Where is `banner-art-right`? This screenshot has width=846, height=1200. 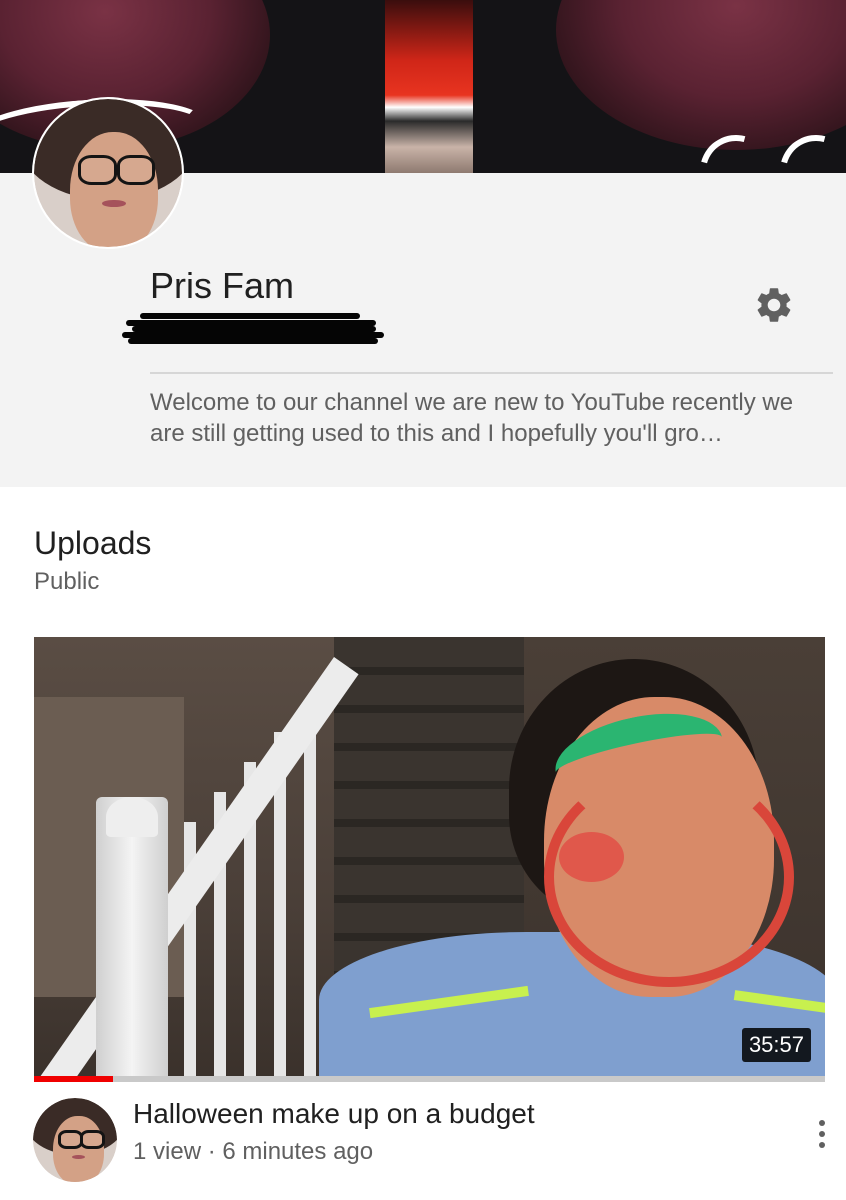
banner-art-right is located at coordinates (701, 75).